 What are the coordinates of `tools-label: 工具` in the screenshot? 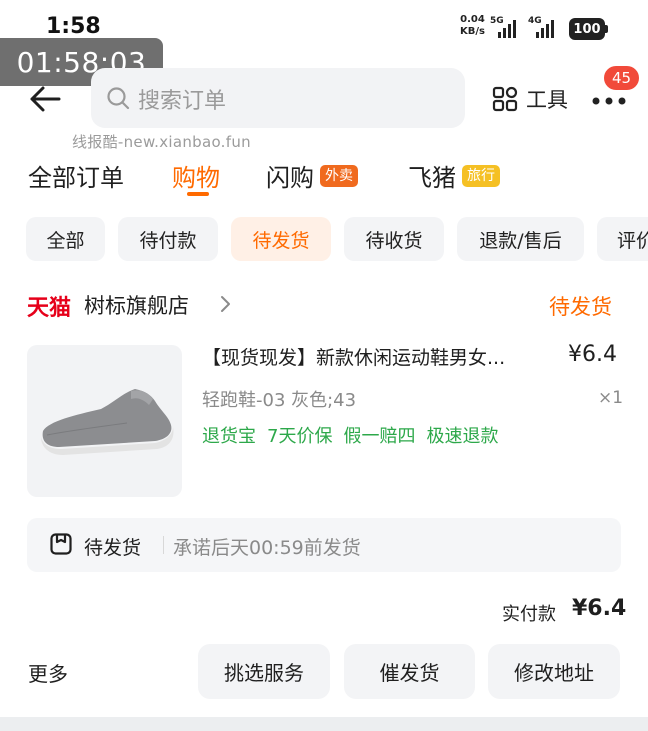 It's located at (547, 100).